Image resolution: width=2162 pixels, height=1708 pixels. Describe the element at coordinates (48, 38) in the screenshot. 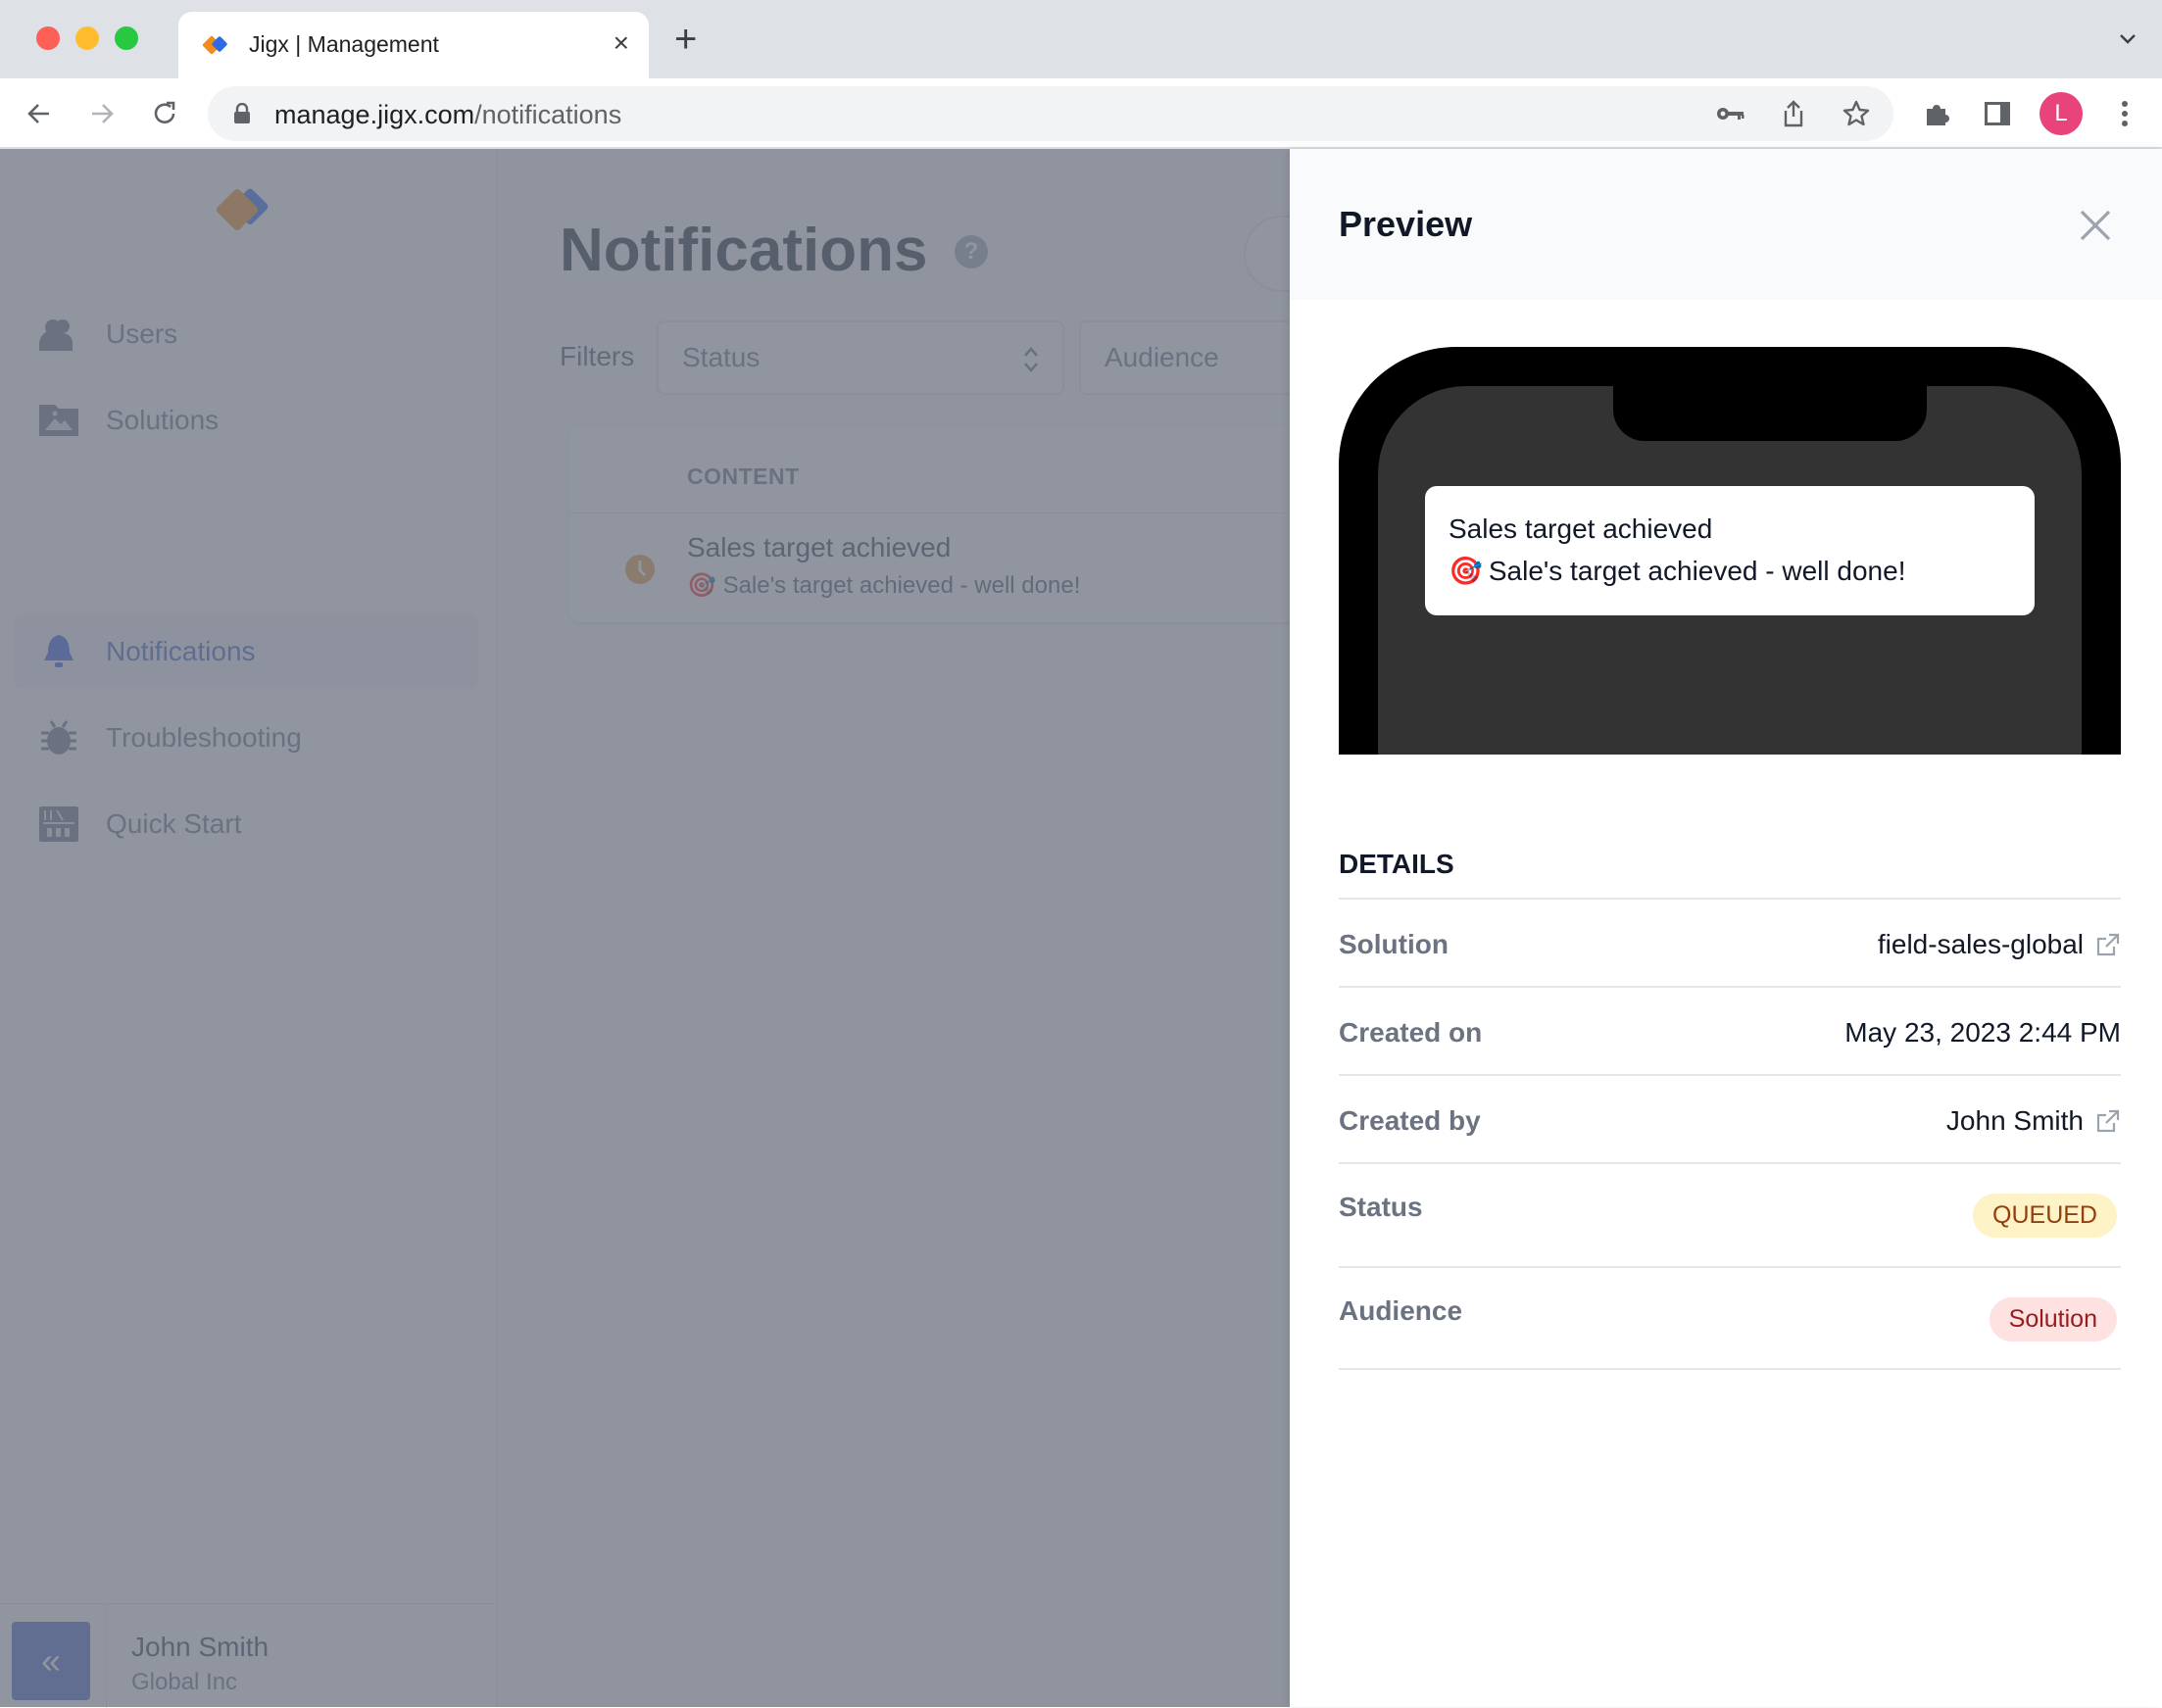

I see `window-close-button` at that location.